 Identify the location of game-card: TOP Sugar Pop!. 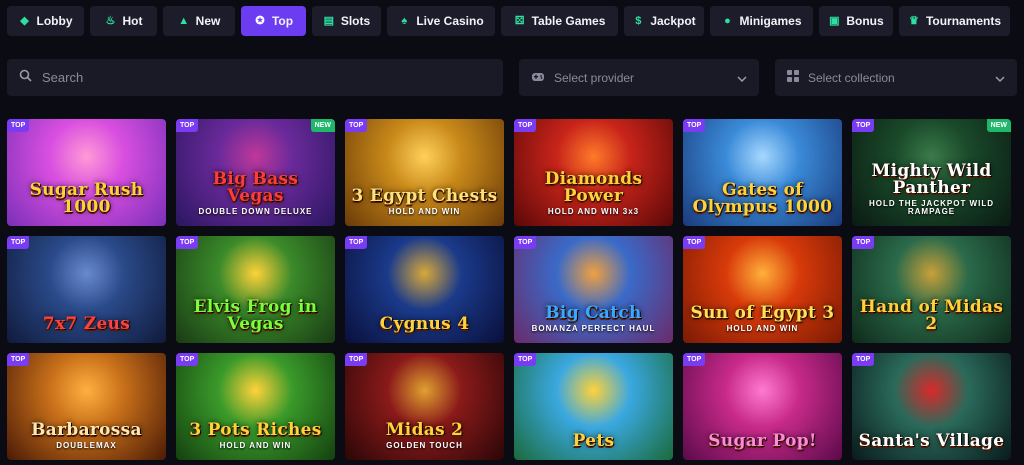
(762, 406).